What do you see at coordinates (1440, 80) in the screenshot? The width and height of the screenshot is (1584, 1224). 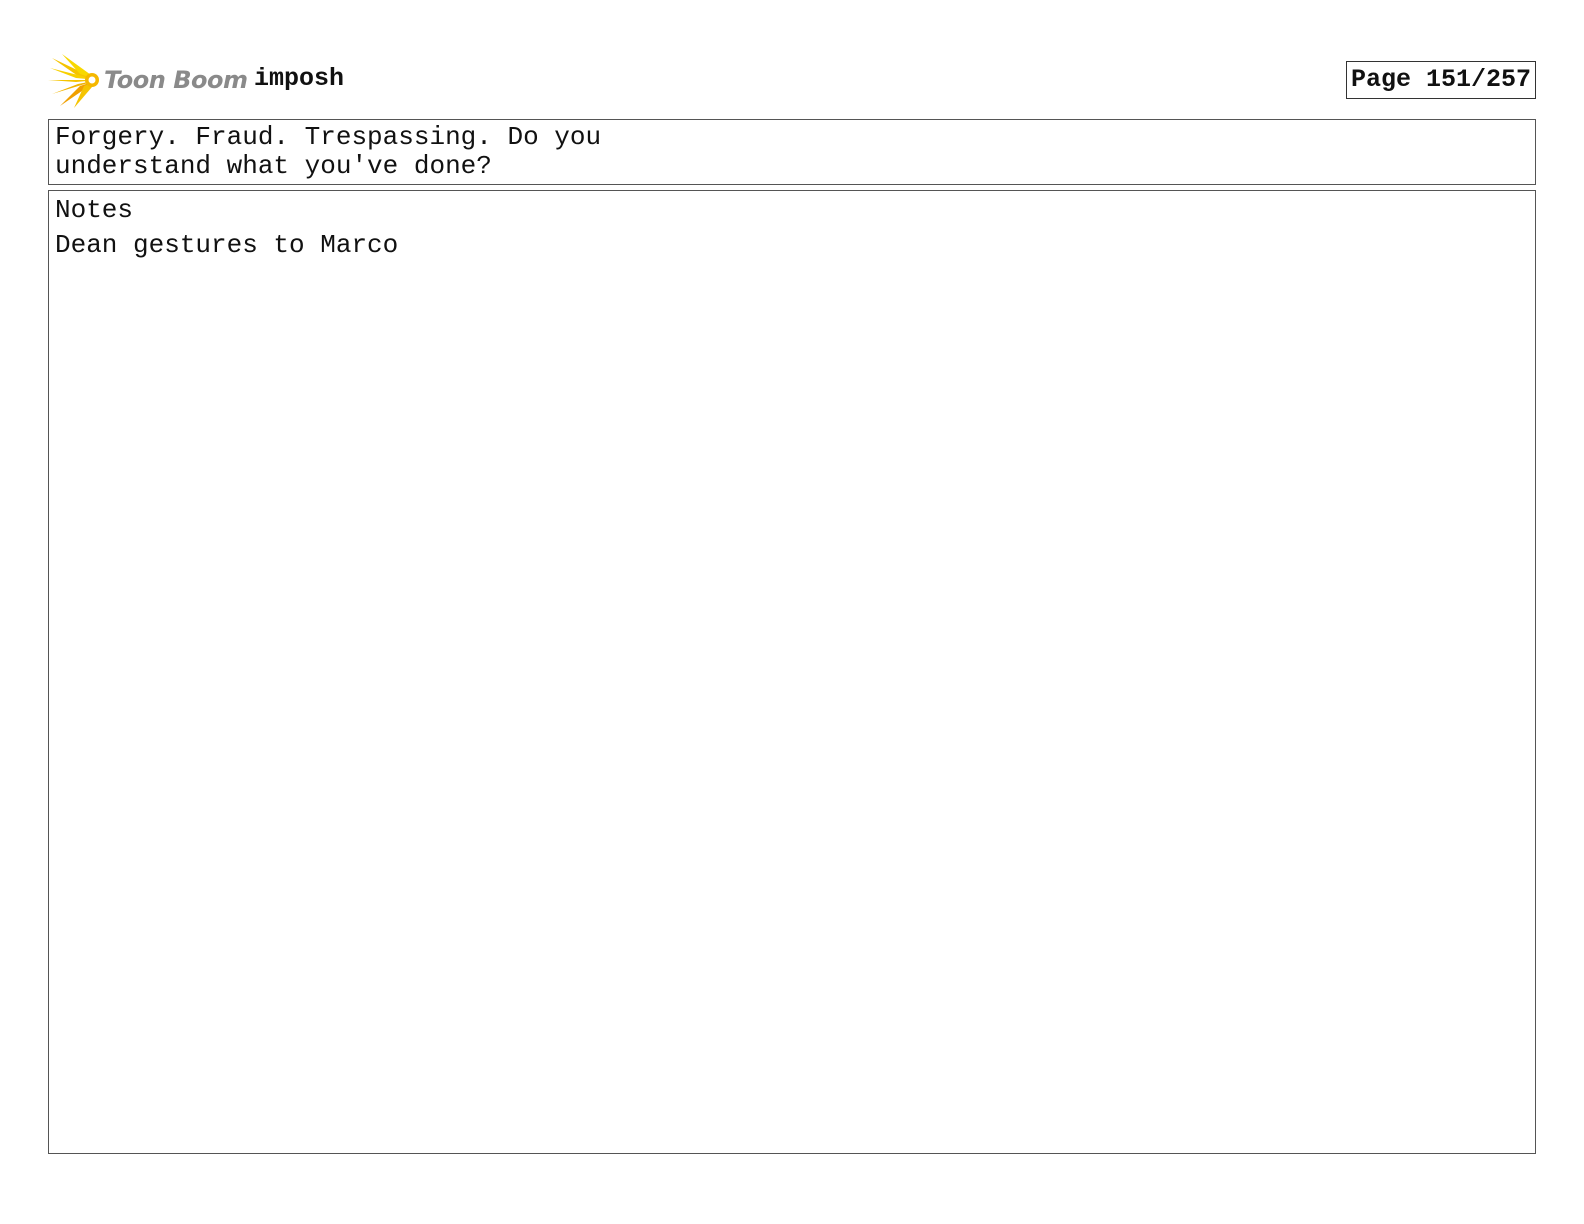 I see `page-number-badge: Page 151/257` at bounding box center [1440, 80].